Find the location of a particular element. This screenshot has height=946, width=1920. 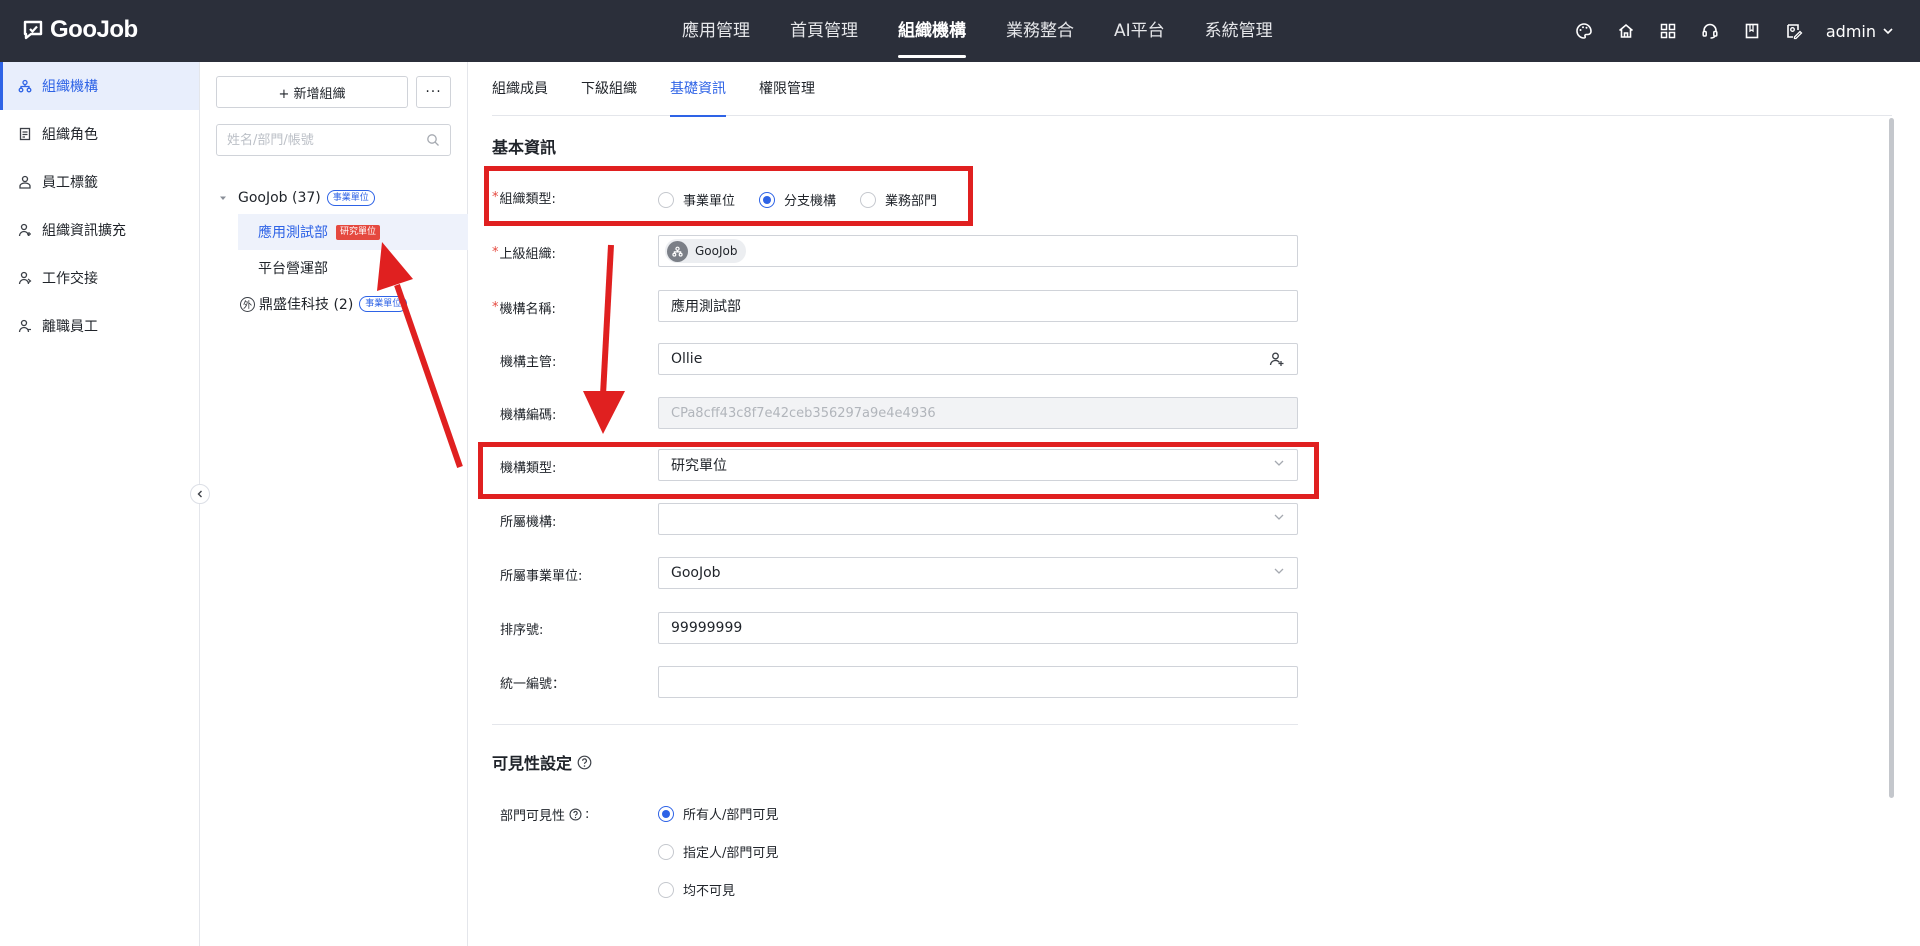

chevron-left-icon is located at coordinates (199, 494).